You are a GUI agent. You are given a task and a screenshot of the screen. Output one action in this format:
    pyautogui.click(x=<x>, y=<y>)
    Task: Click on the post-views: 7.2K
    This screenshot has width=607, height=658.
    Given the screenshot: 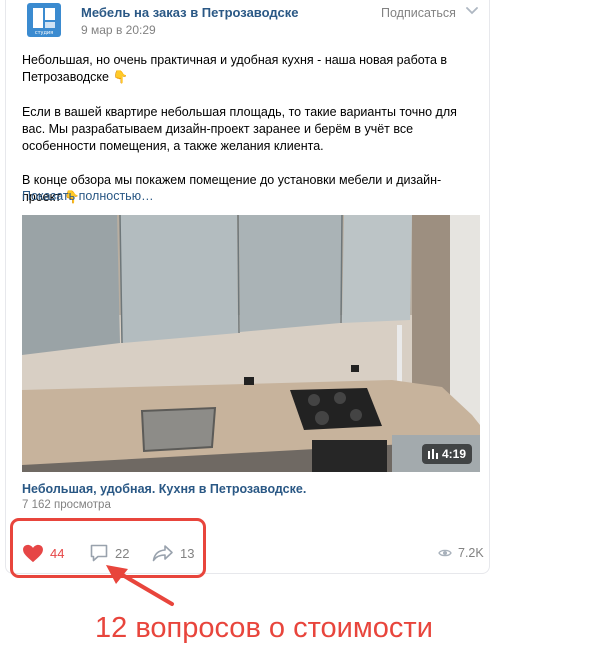 What is the action you would take?
    pyautogui.click(x=461, y=553)
    